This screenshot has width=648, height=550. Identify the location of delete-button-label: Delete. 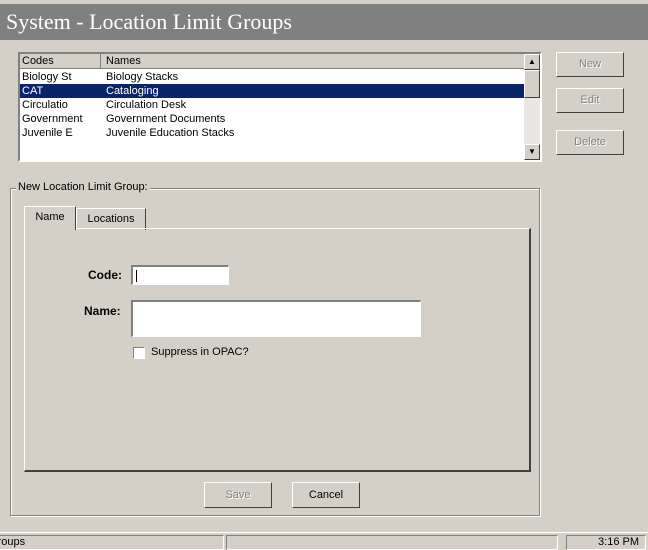
(590, 142).